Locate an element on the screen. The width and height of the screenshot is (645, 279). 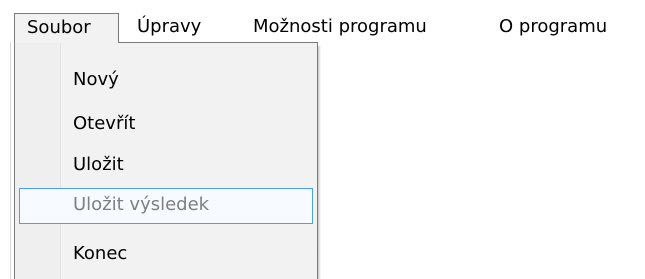
menu-soubor-label: Soubor is located at coordinates (59, 27).